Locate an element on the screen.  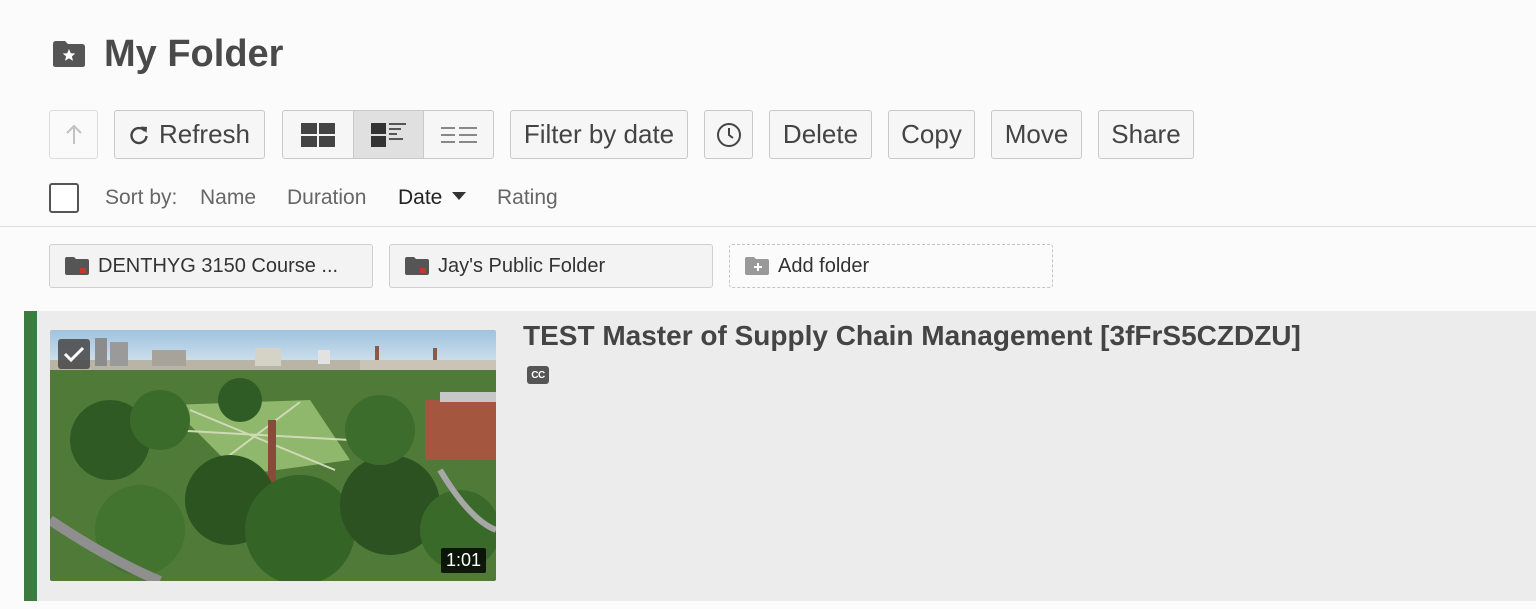
list-view-button is located at coordinates (458, 134).